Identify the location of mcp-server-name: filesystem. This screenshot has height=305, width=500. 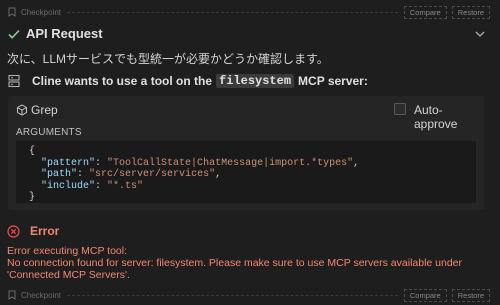
(255, 81).